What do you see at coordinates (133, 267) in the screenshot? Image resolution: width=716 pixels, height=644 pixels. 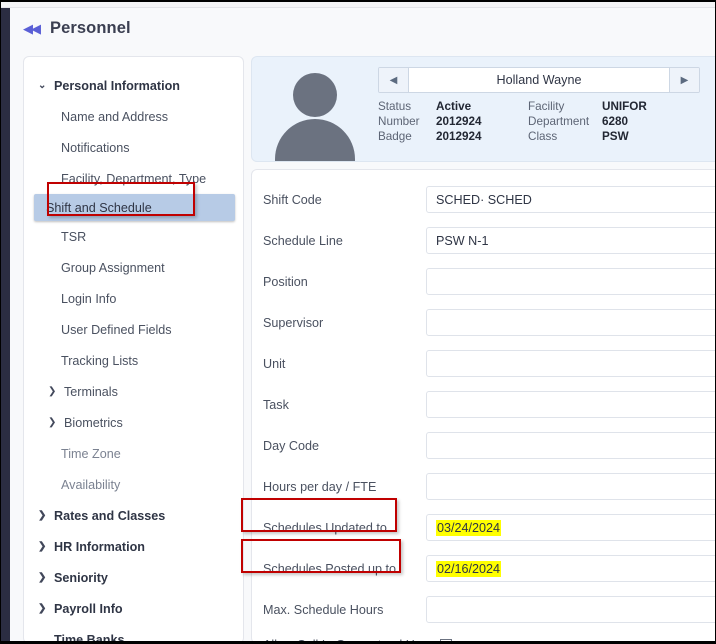 I see `sidebar-item-group-assignment: Group Assignment` at bounding box center [133, 267].